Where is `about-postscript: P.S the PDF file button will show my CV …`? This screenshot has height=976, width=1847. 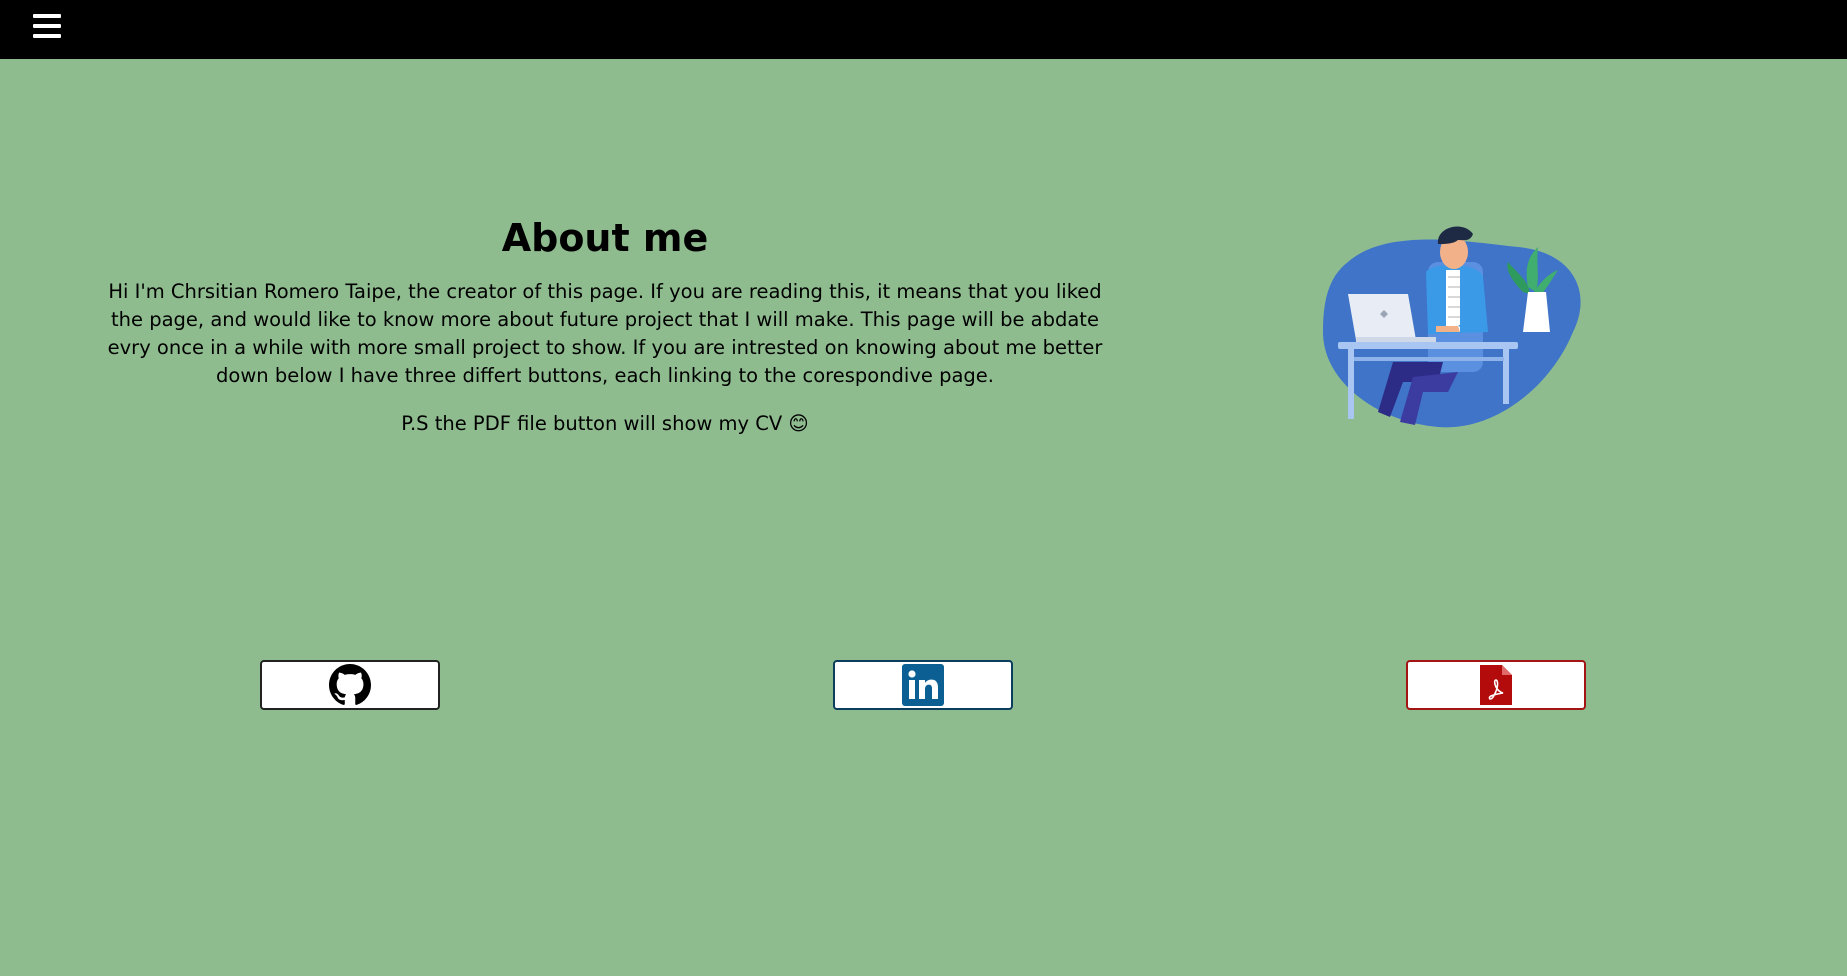
about-postscript: P.S the PDF file button will show my CV … is located at coordinates (605, 423).